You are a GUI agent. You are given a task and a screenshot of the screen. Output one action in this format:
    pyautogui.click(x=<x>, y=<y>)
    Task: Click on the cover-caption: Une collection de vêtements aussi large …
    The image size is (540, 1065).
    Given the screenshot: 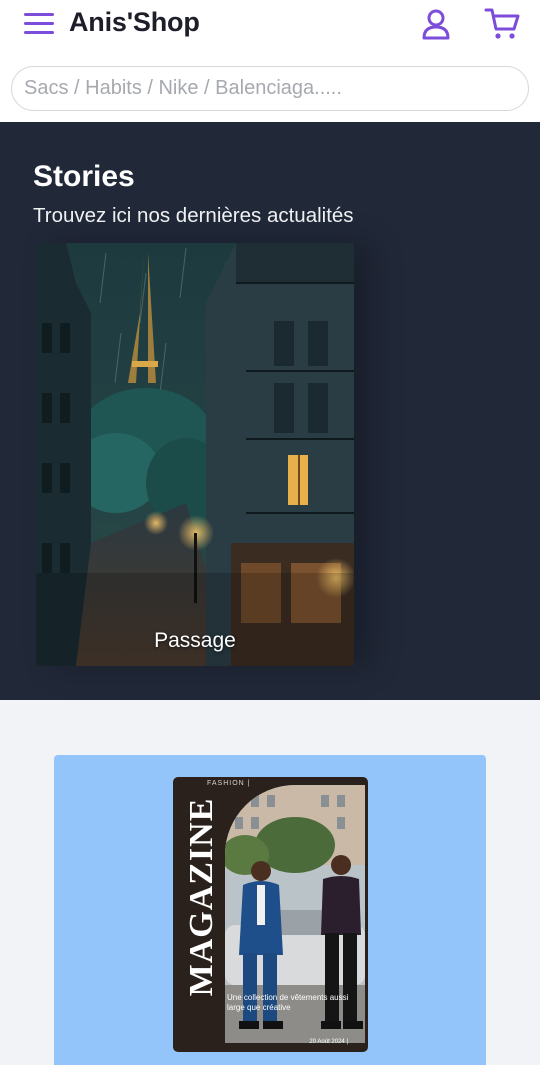 What is the action you would take?
    pyautogui.click(x=288, y=1002)
    